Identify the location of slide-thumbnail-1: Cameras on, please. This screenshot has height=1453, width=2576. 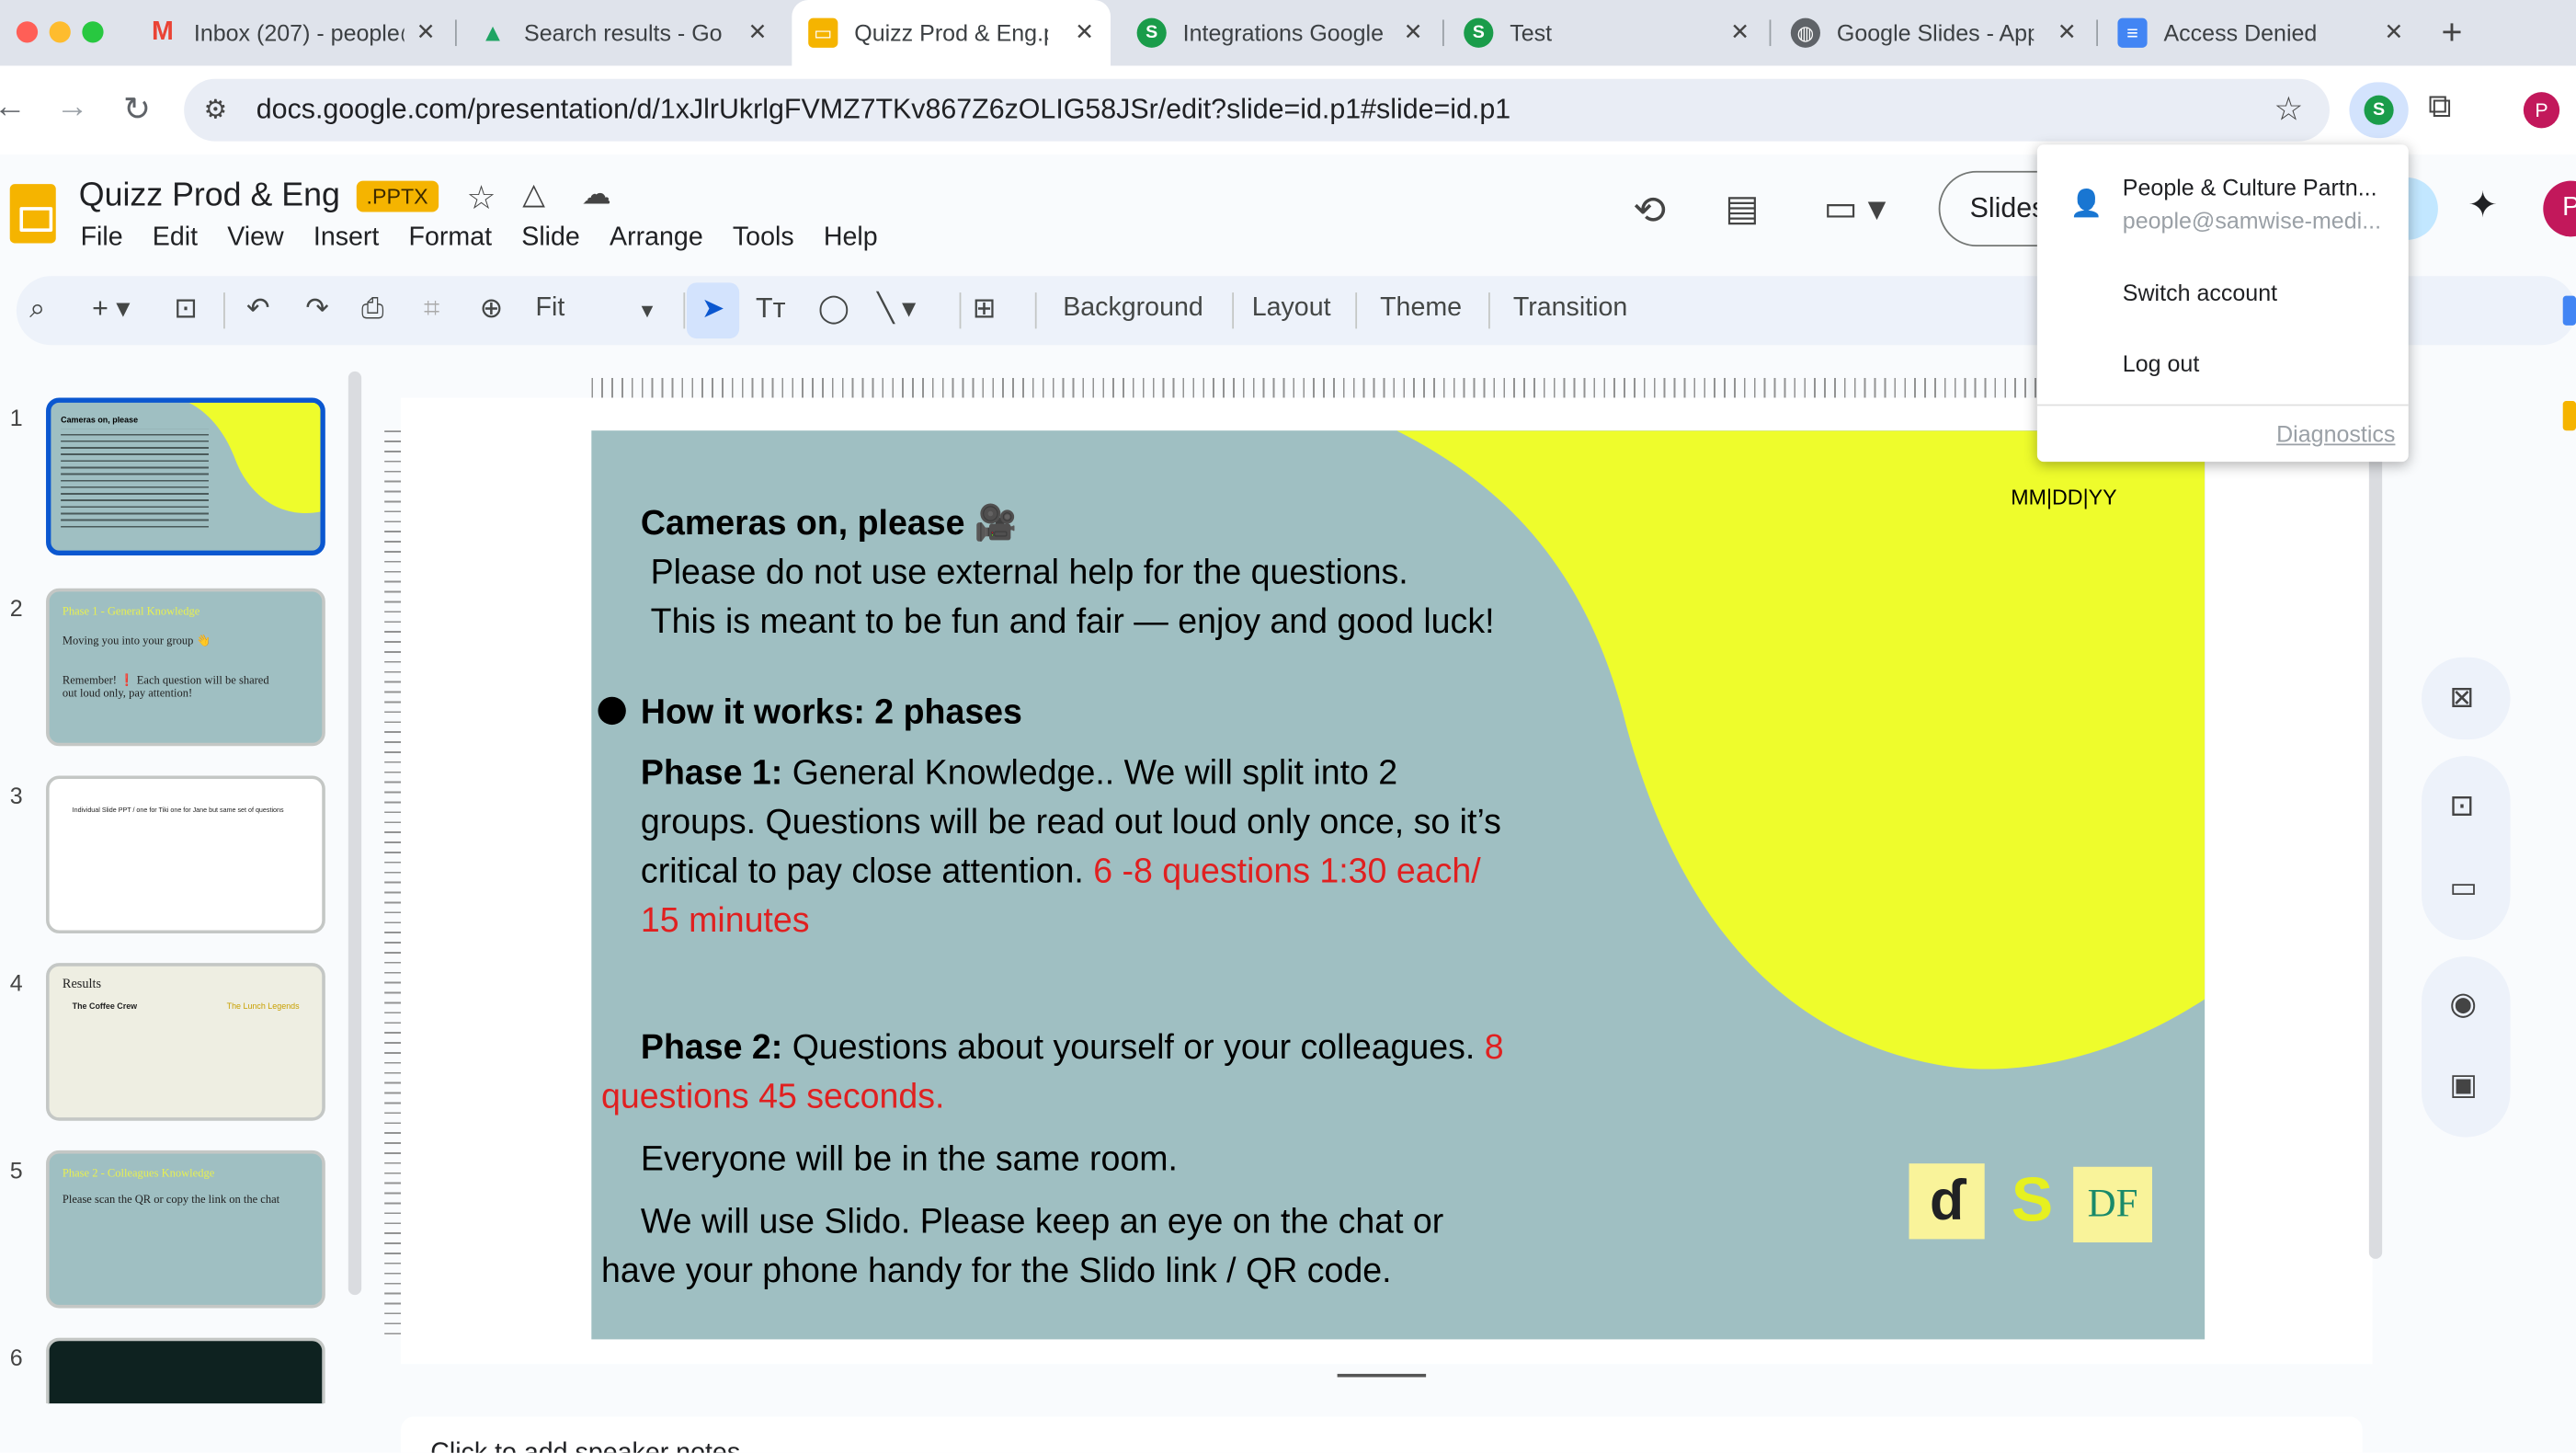
(185, 476).